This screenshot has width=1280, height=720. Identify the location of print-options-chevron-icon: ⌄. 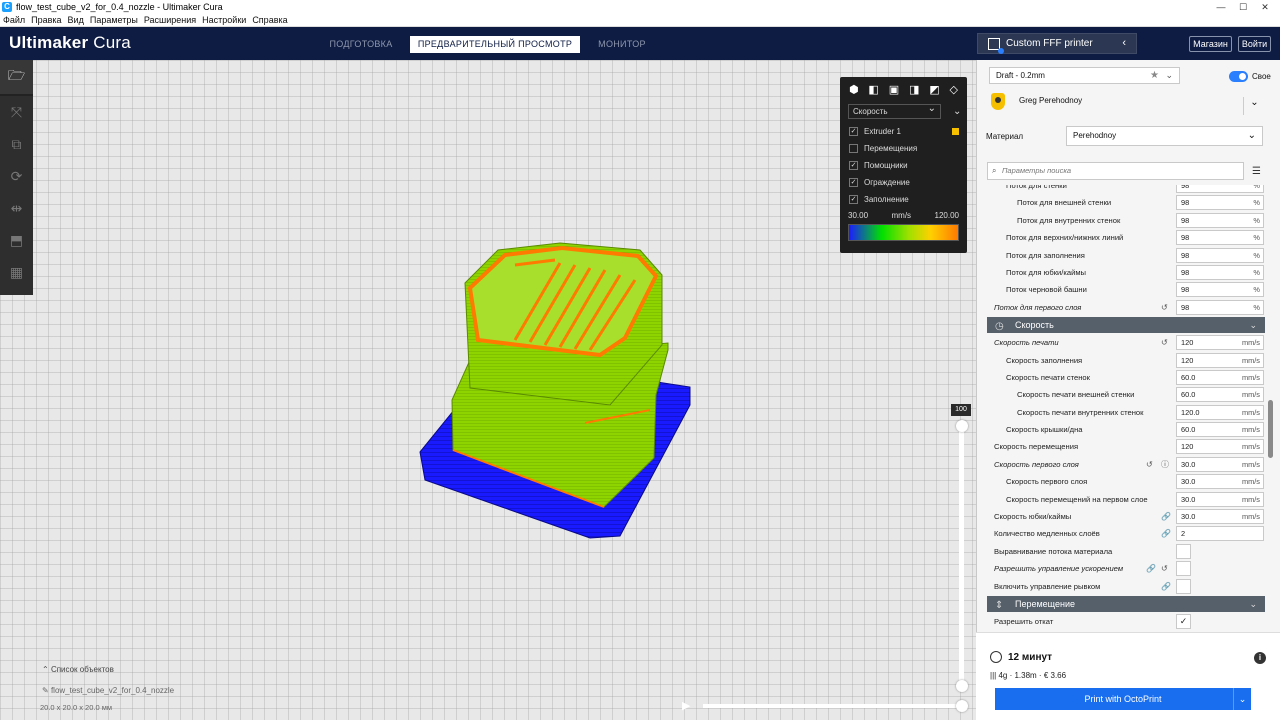
(1242, 699).